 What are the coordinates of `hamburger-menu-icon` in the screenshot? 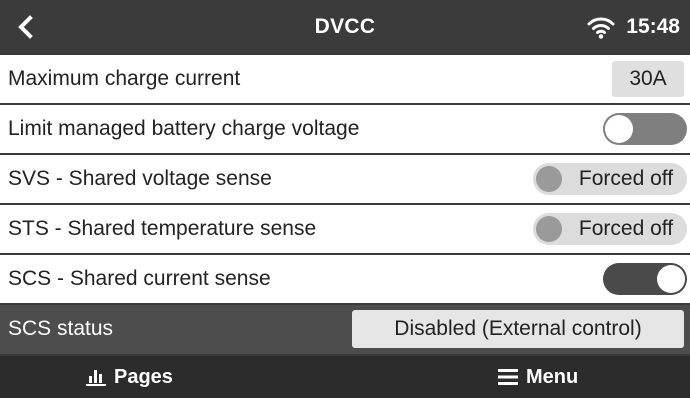 It's located at (508, 377).